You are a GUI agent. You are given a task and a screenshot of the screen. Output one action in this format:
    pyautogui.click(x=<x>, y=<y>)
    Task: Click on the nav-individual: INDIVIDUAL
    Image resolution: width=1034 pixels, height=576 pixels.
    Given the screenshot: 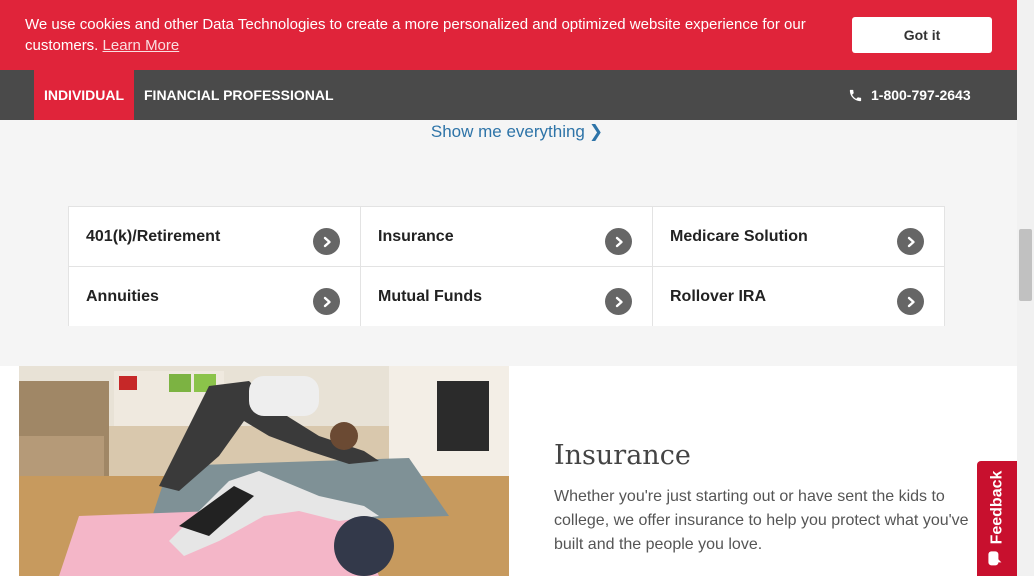 What is the action you would take?
    pyautogui.click(x=84, y=95)
    